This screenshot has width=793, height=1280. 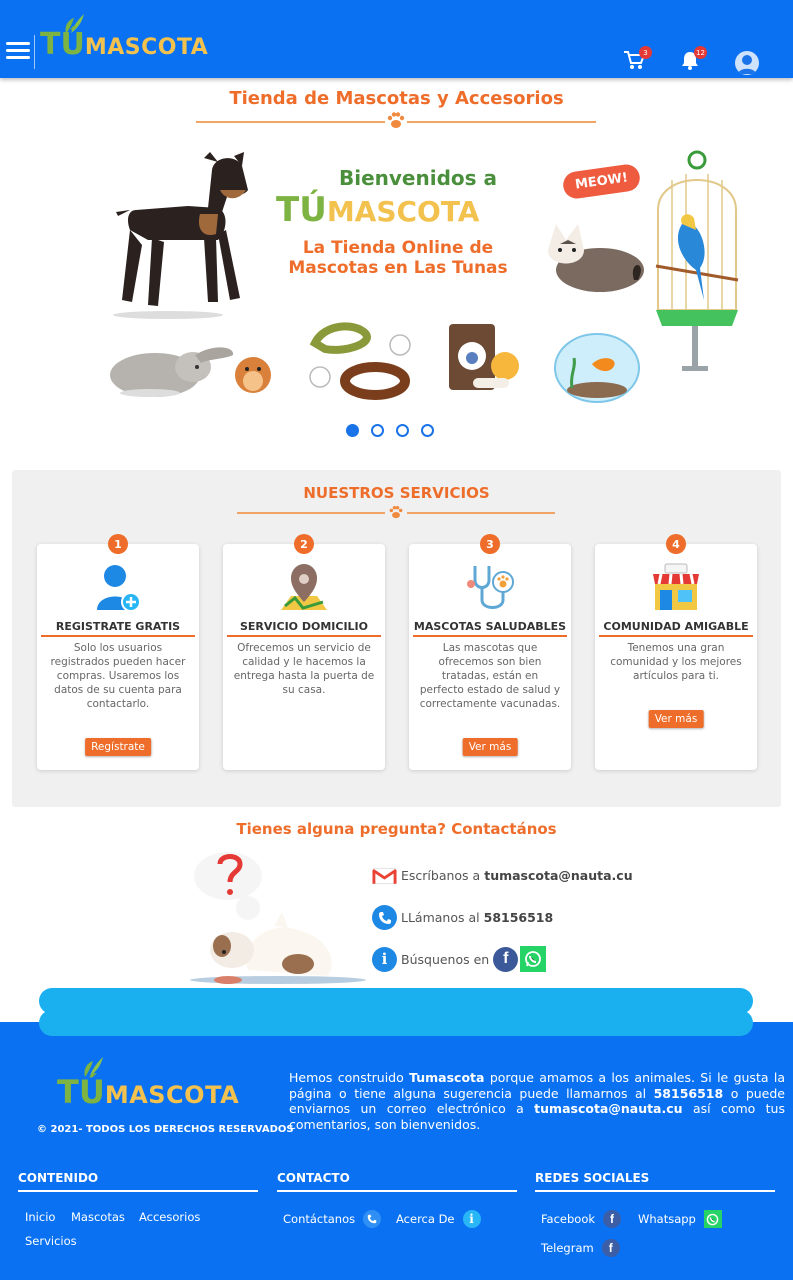 I want to click on footer-link-telegram: Telegram f, so click(x=580, y=1248).